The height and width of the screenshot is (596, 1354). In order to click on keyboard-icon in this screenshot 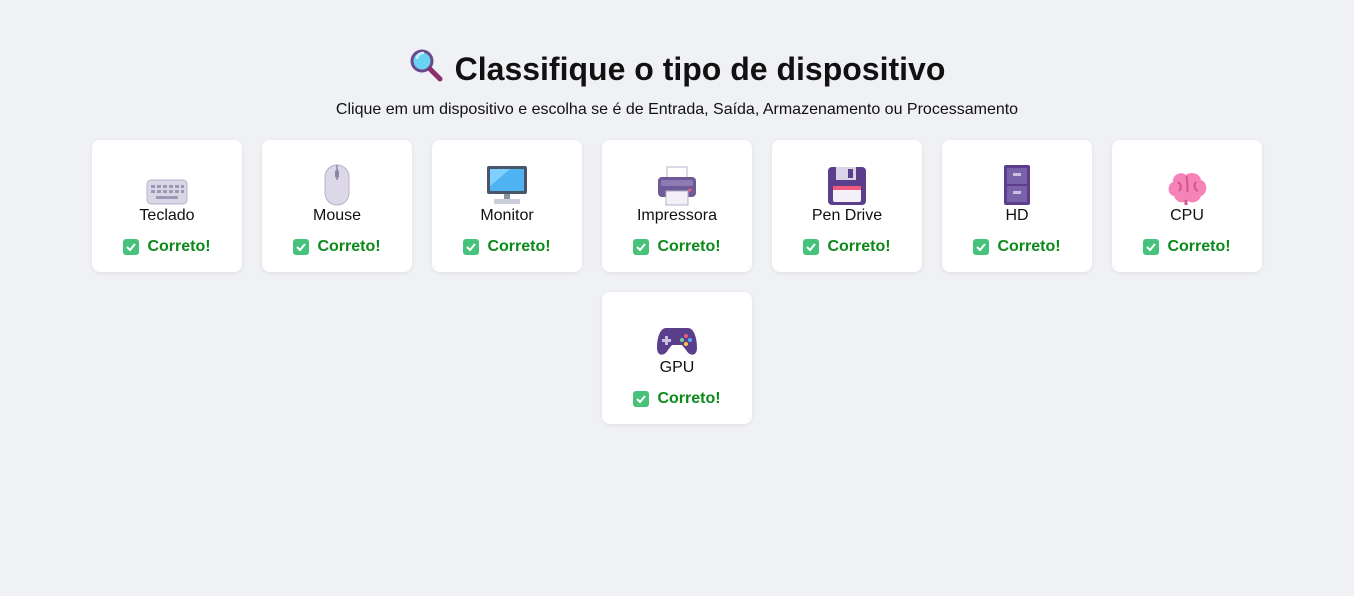, I will do `click(167, 184)`.